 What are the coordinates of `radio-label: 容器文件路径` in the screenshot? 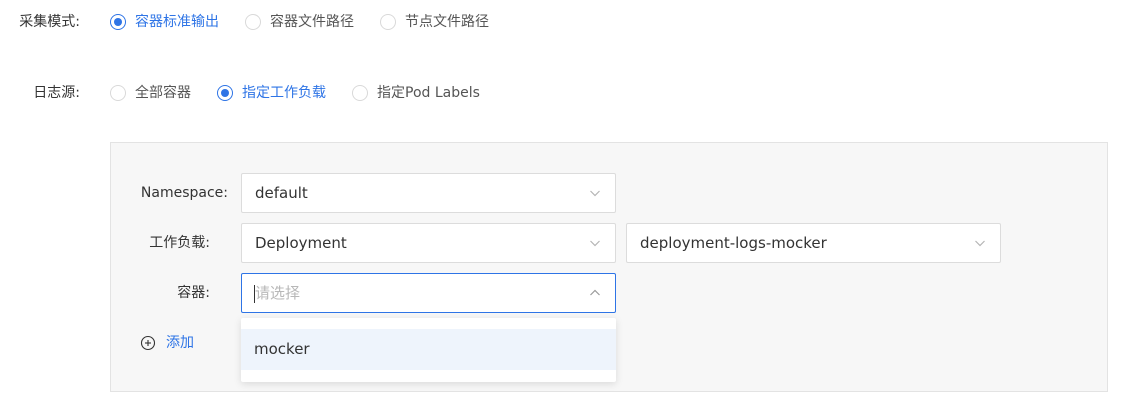 It's located at (312, 22).